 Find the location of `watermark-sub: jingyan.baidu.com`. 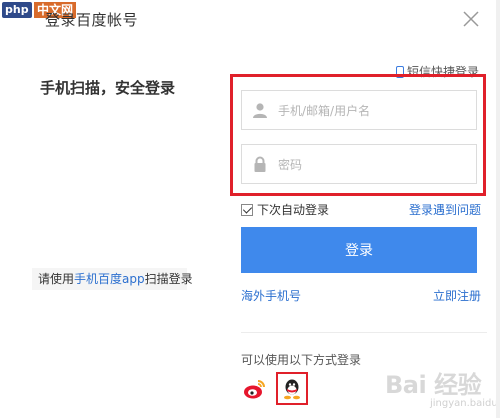

watermark-sub: jingyan.baidu.com is located at coordinates (465, 403).